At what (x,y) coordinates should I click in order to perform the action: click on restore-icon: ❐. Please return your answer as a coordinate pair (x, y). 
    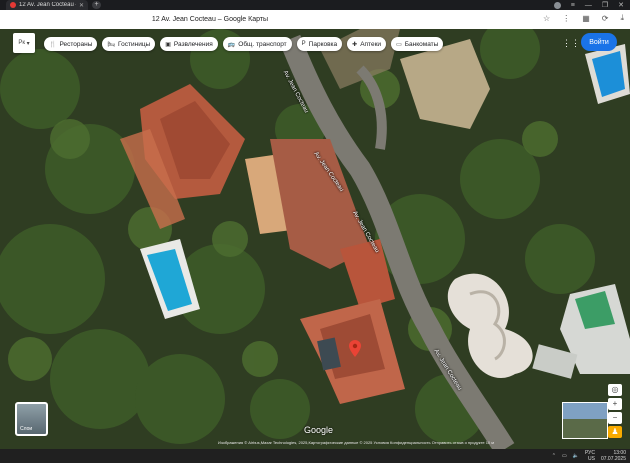
    Looking at the image, I should click on (605, 5).